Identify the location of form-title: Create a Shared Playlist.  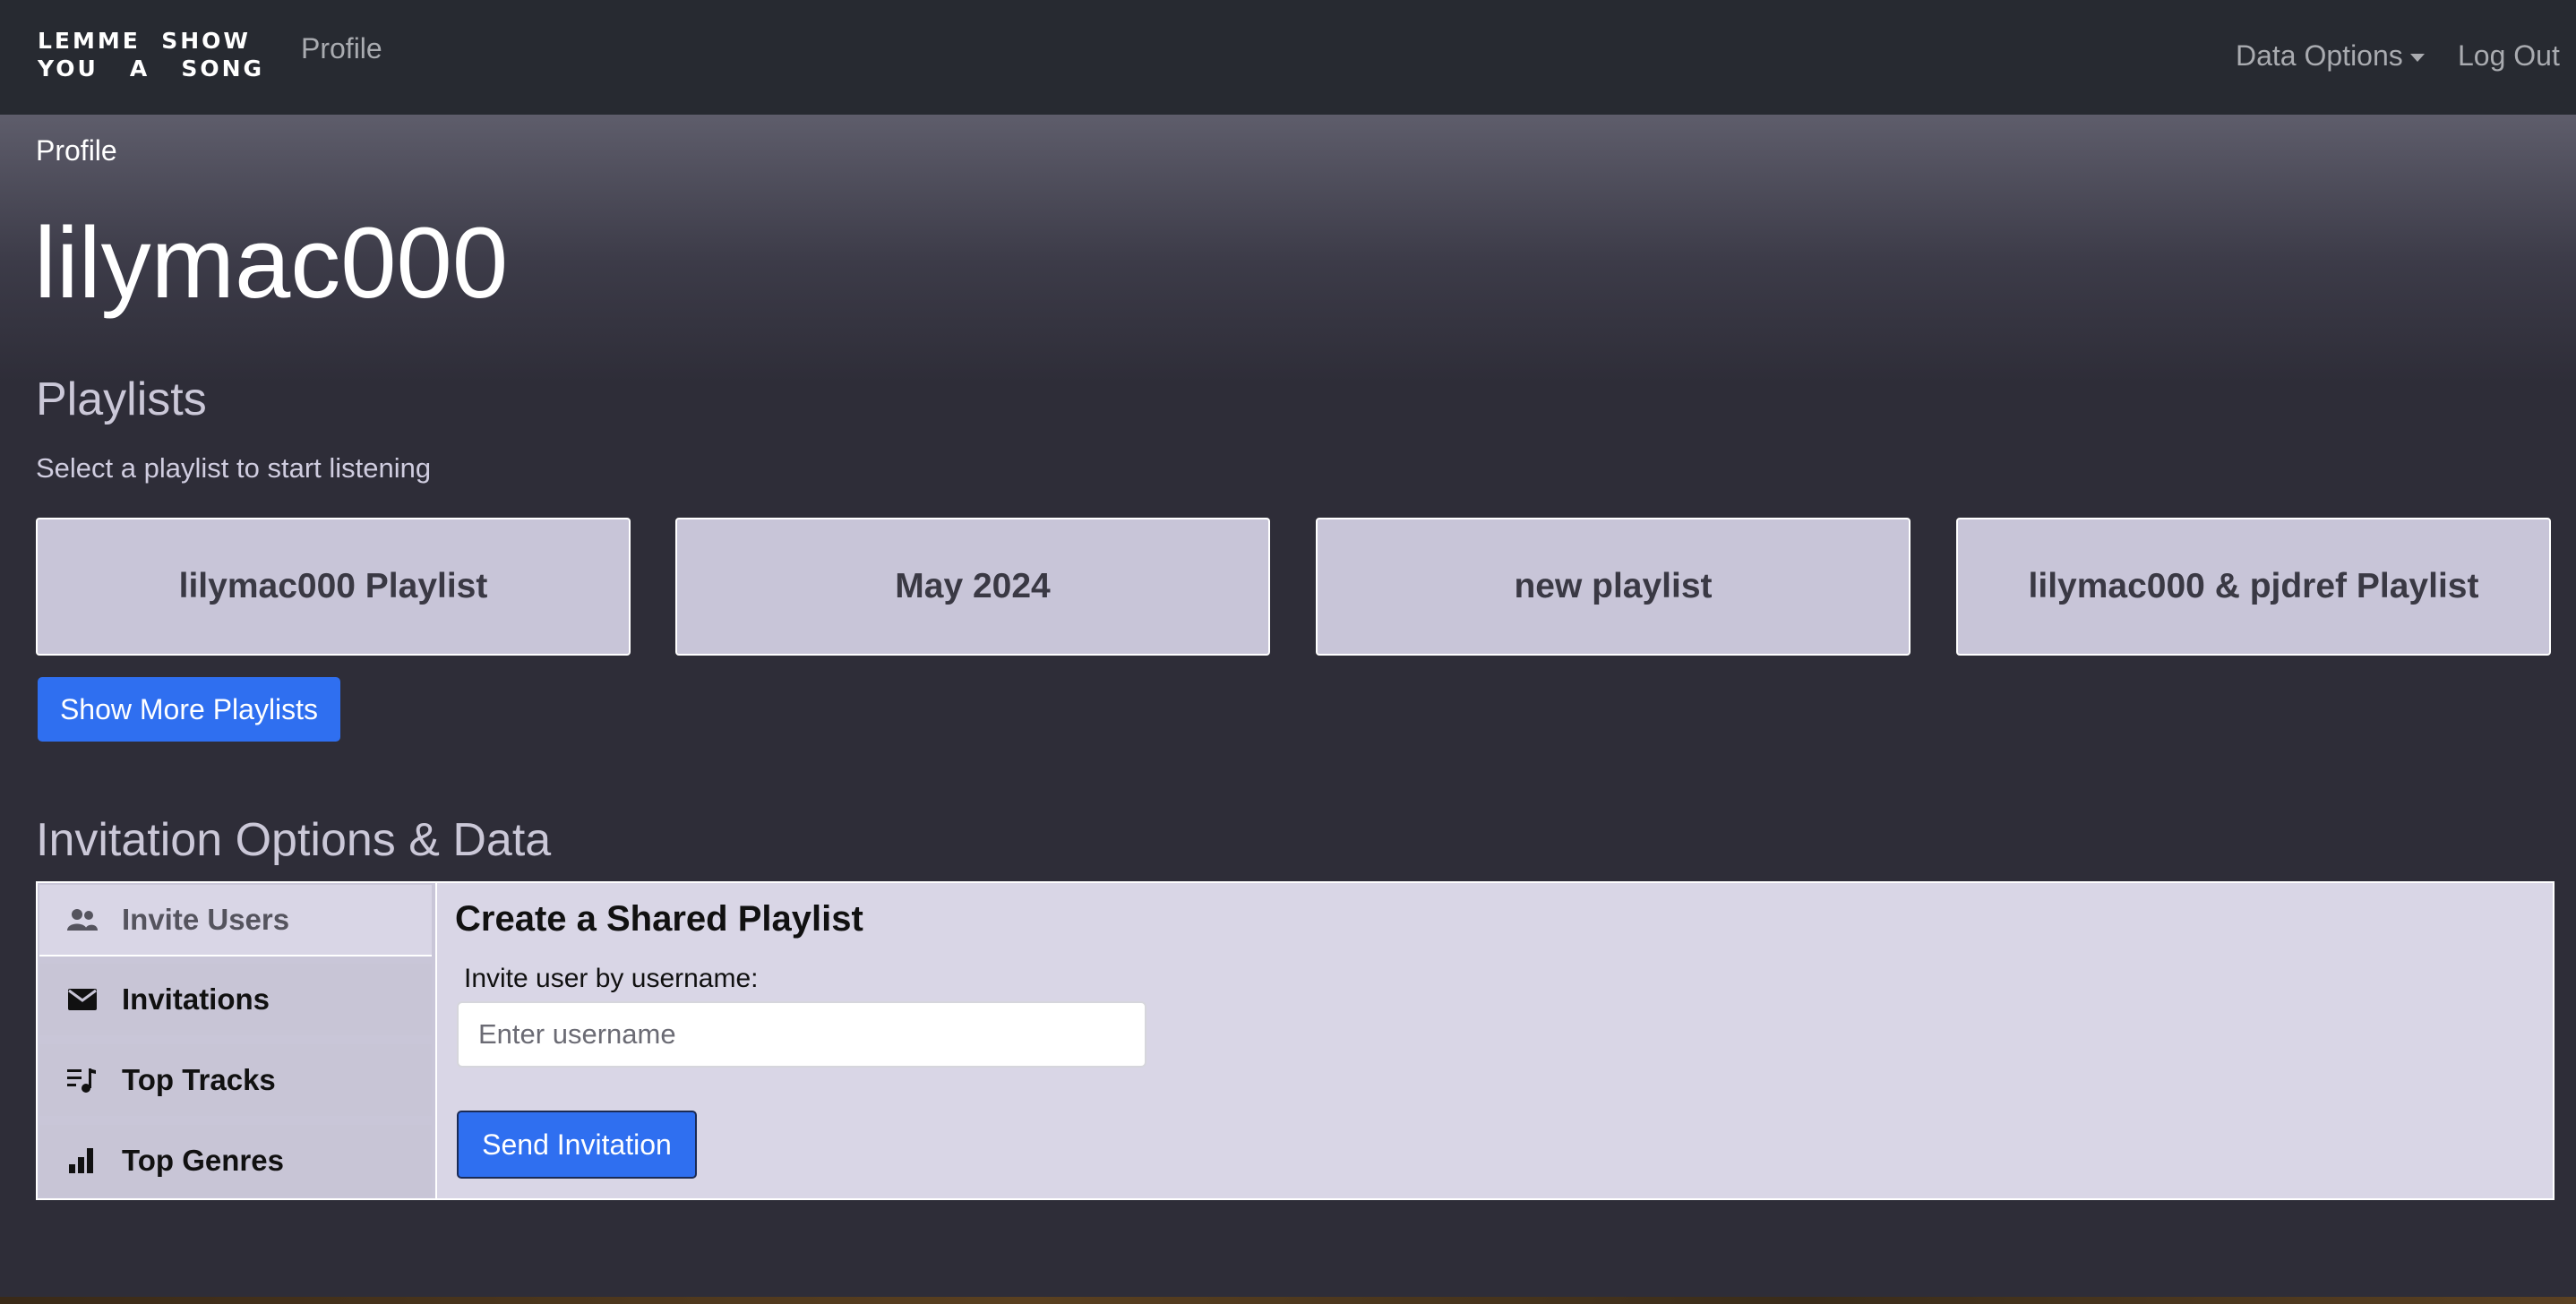
(659, 919).